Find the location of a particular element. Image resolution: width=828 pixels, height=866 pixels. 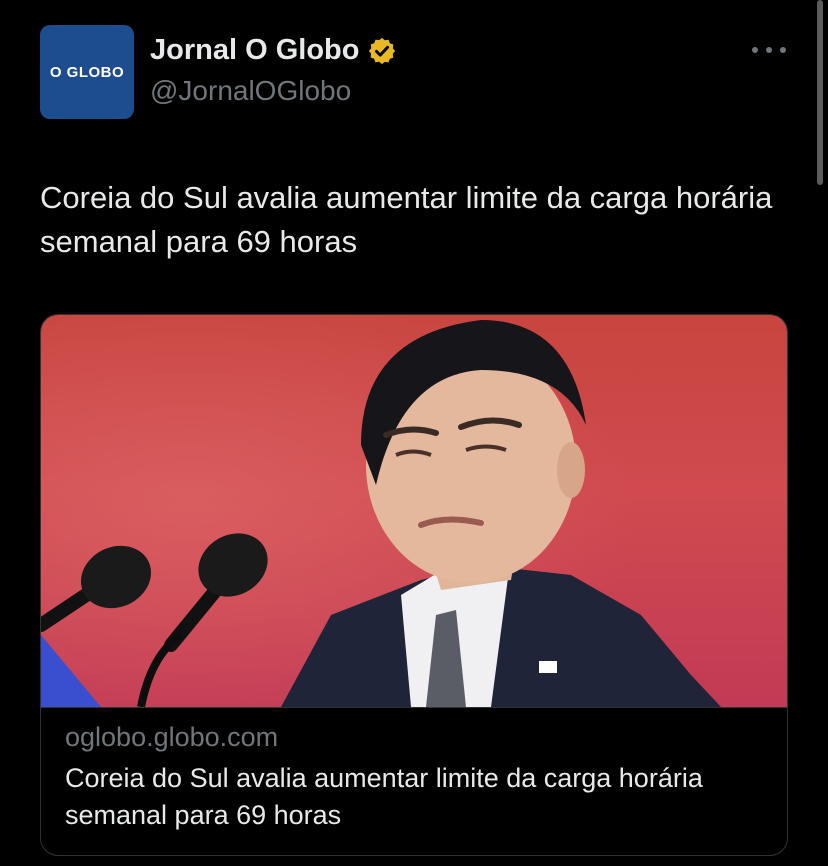

avatar: O GLOBO is located at coordinates (87, 72).